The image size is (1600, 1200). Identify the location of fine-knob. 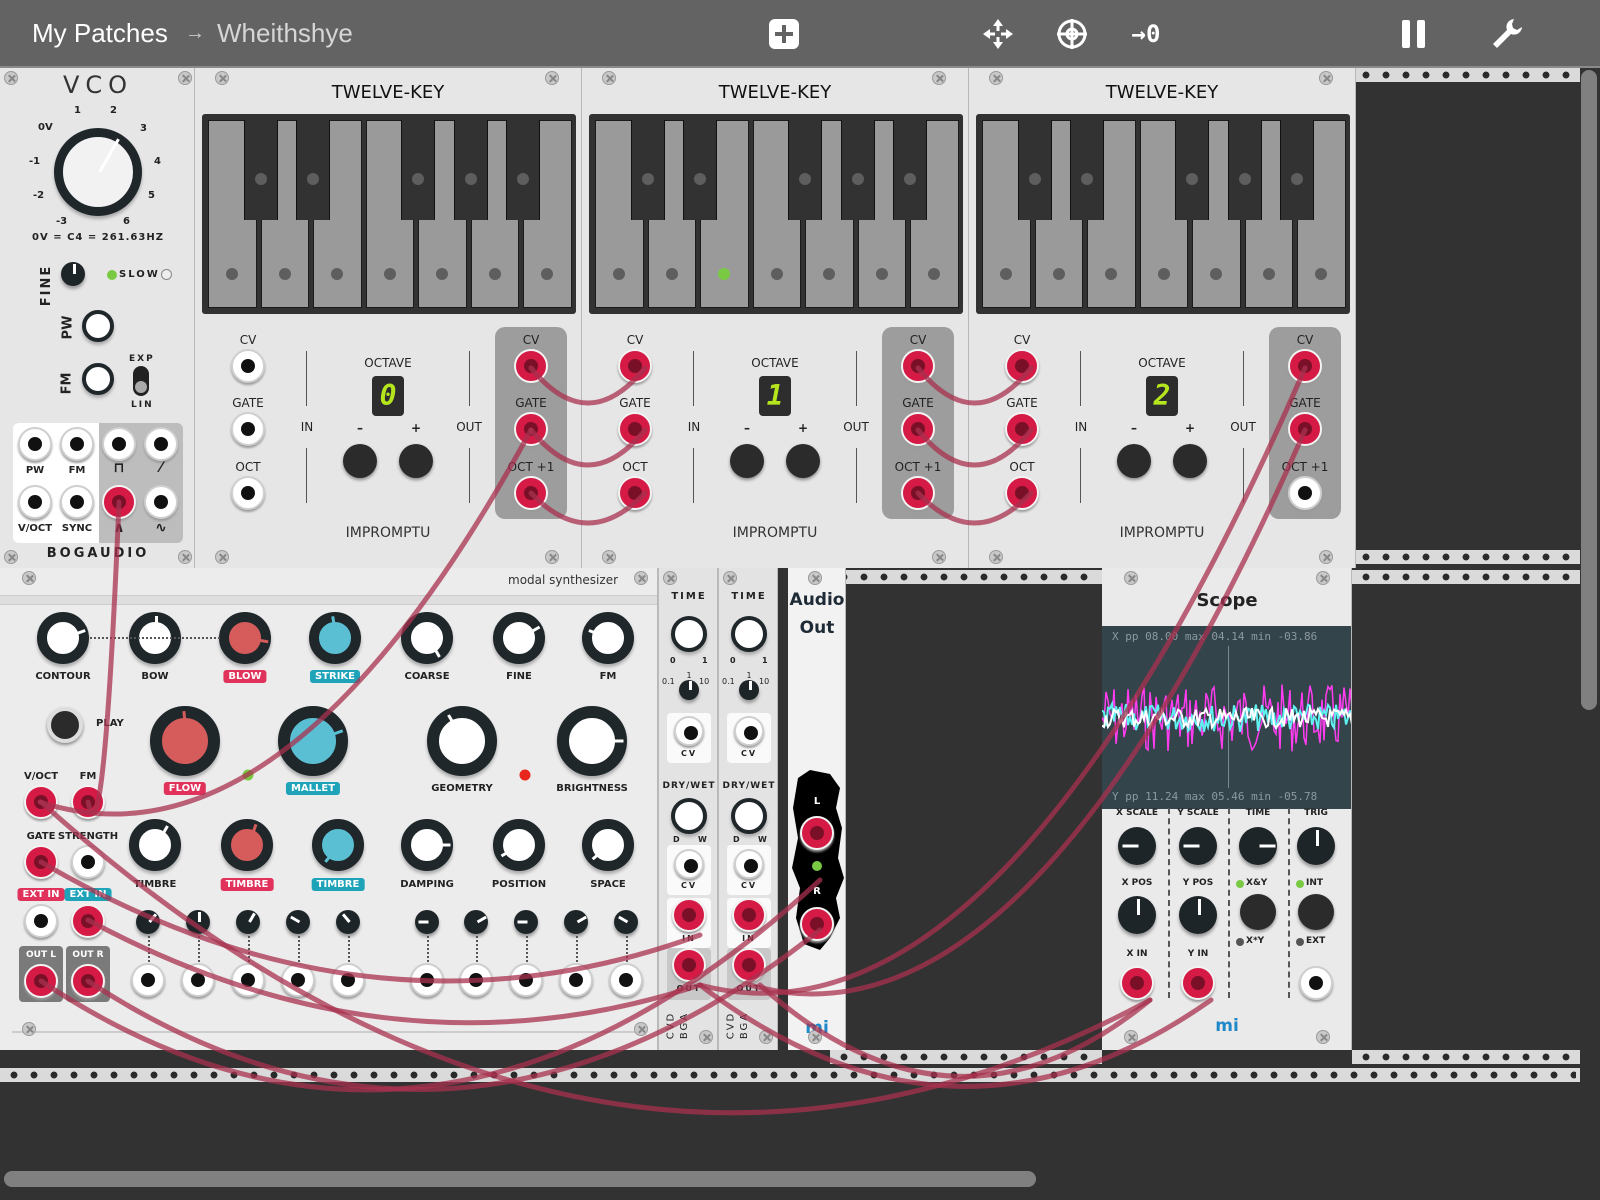
(519, 638).